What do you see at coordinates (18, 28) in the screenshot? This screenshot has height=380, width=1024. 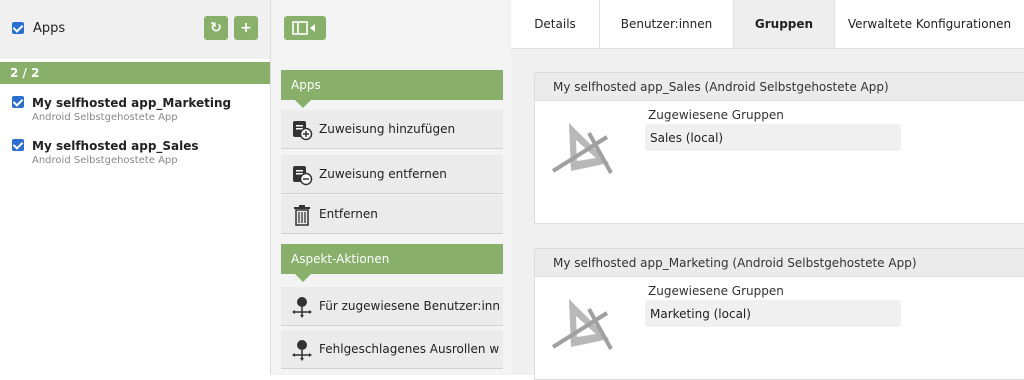 I see `select-all-checkbox` at bounding box center [18, 28].